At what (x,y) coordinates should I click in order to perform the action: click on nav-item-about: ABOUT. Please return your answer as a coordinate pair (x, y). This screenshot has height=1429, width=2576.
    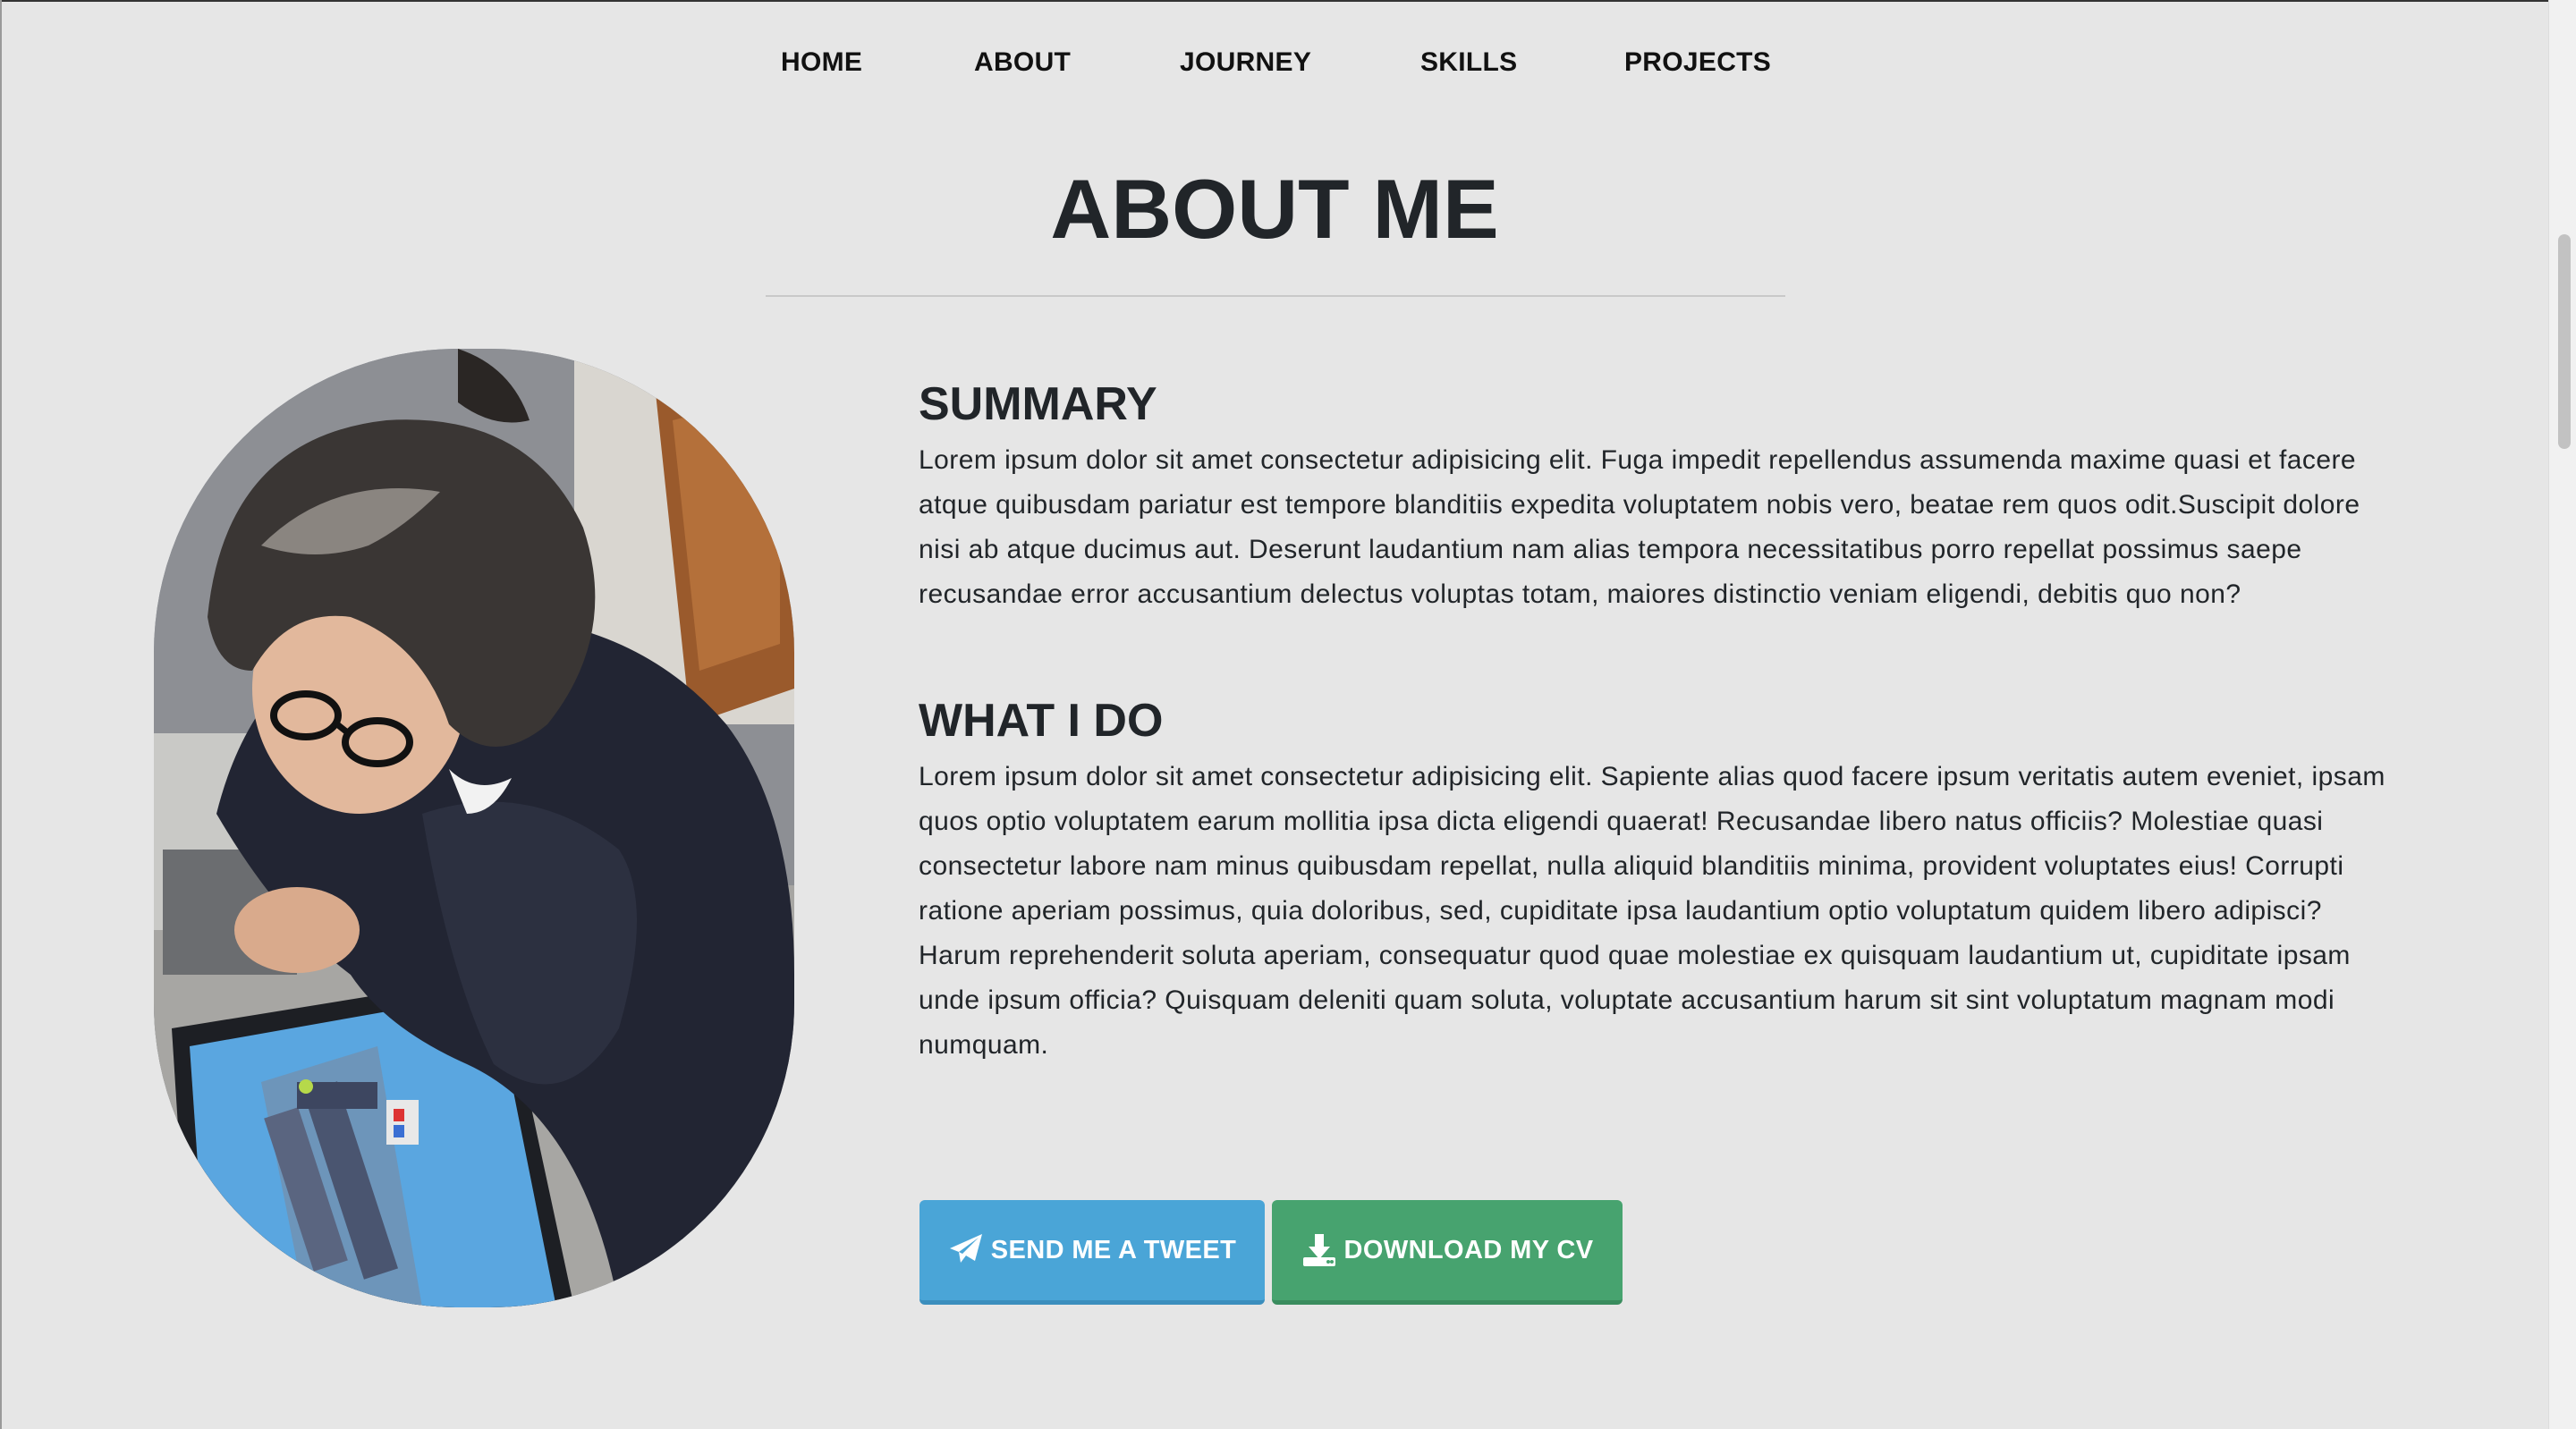
    Looking at the image, I should click on (1022, 62).